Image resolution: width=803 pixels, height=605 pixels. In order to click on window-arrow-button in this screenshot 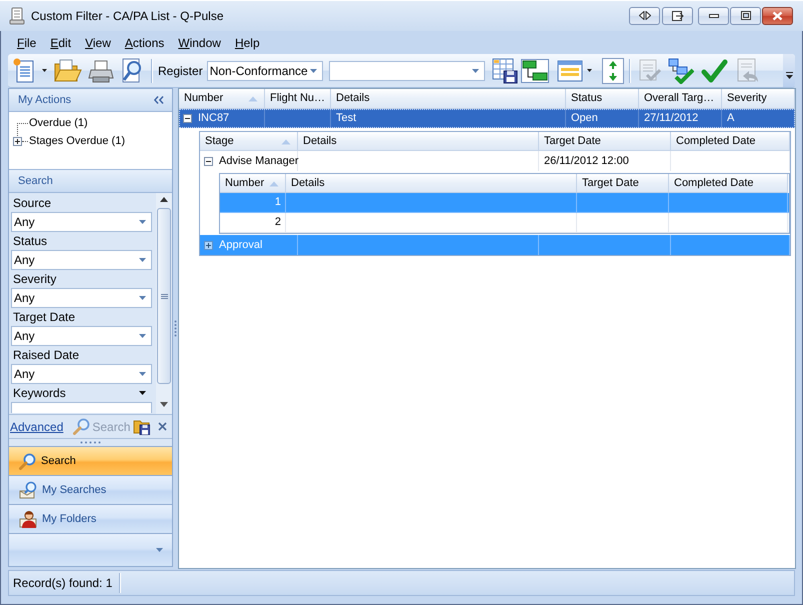, I will do `click(677, 15)`.